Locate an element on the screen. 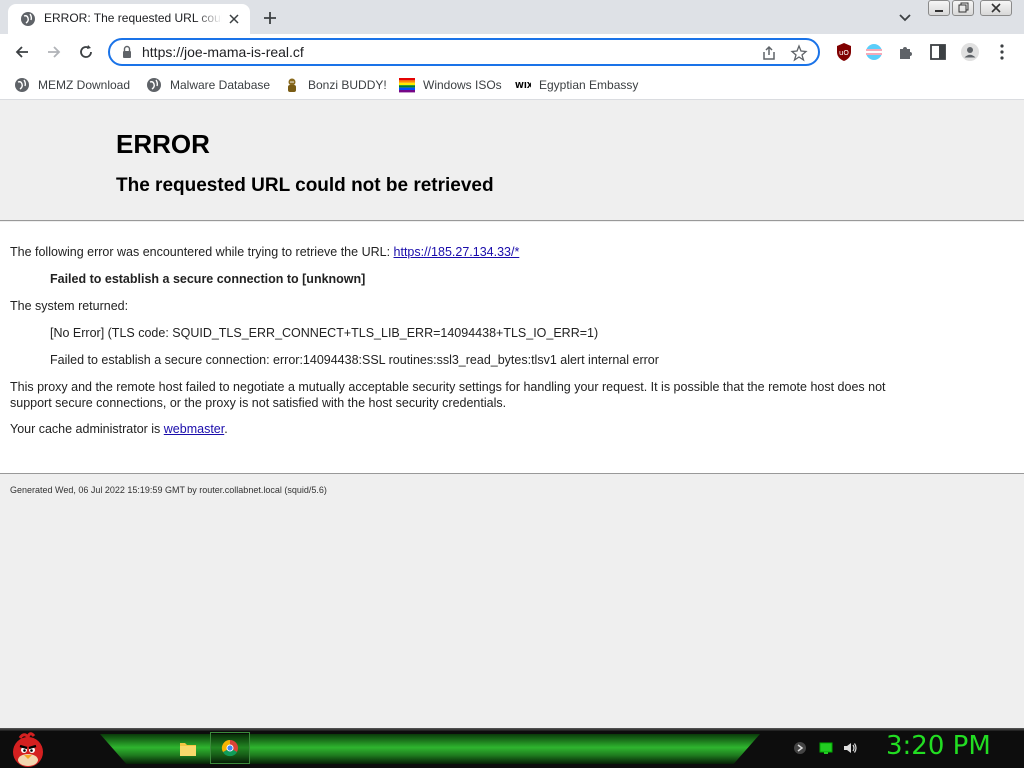  chevron-down-icon is located at coordinates (905, 17).